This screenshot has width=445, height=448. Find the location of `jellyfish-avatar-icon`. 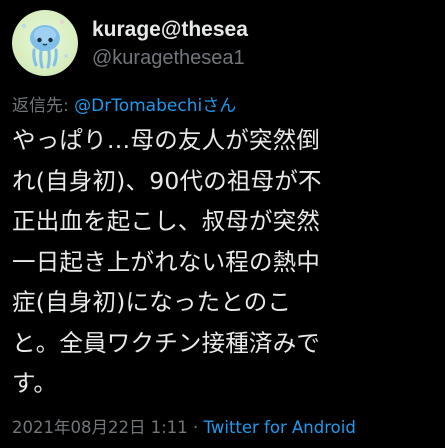

jellyfish-avatar-icon is located at coordinates (45, 43).